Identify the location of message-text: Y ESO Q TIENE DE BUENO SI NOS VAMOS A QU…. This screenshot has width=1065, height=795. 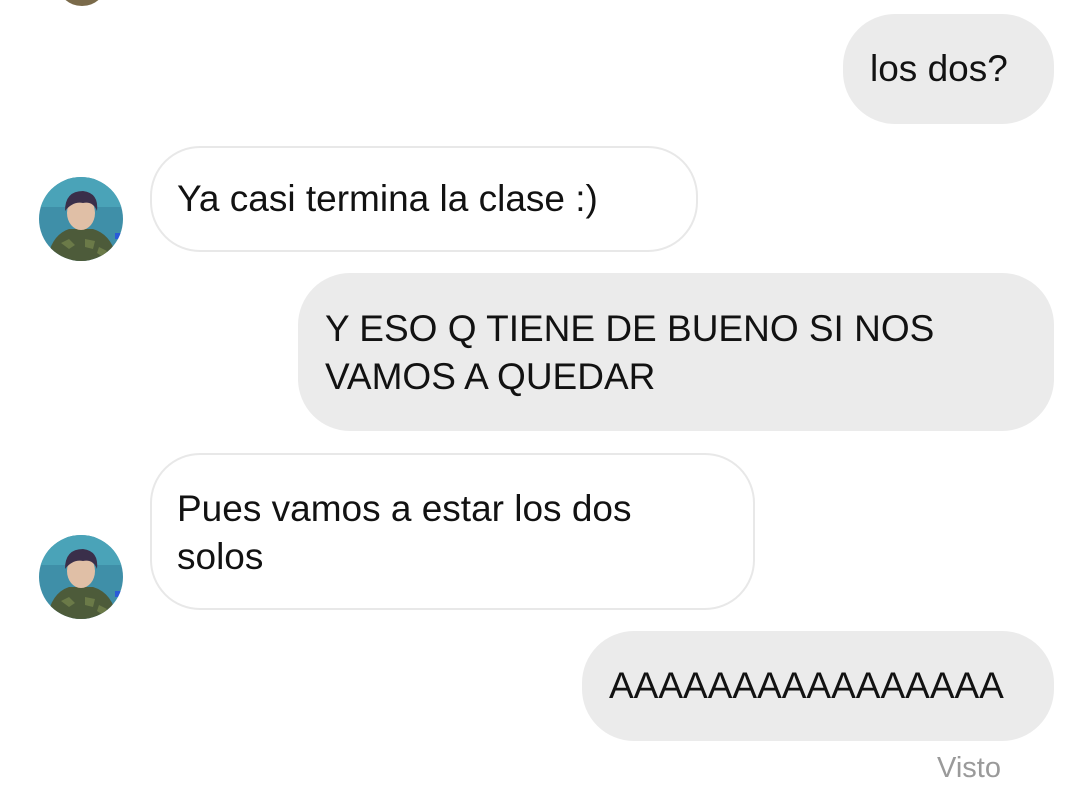
(630, 352).